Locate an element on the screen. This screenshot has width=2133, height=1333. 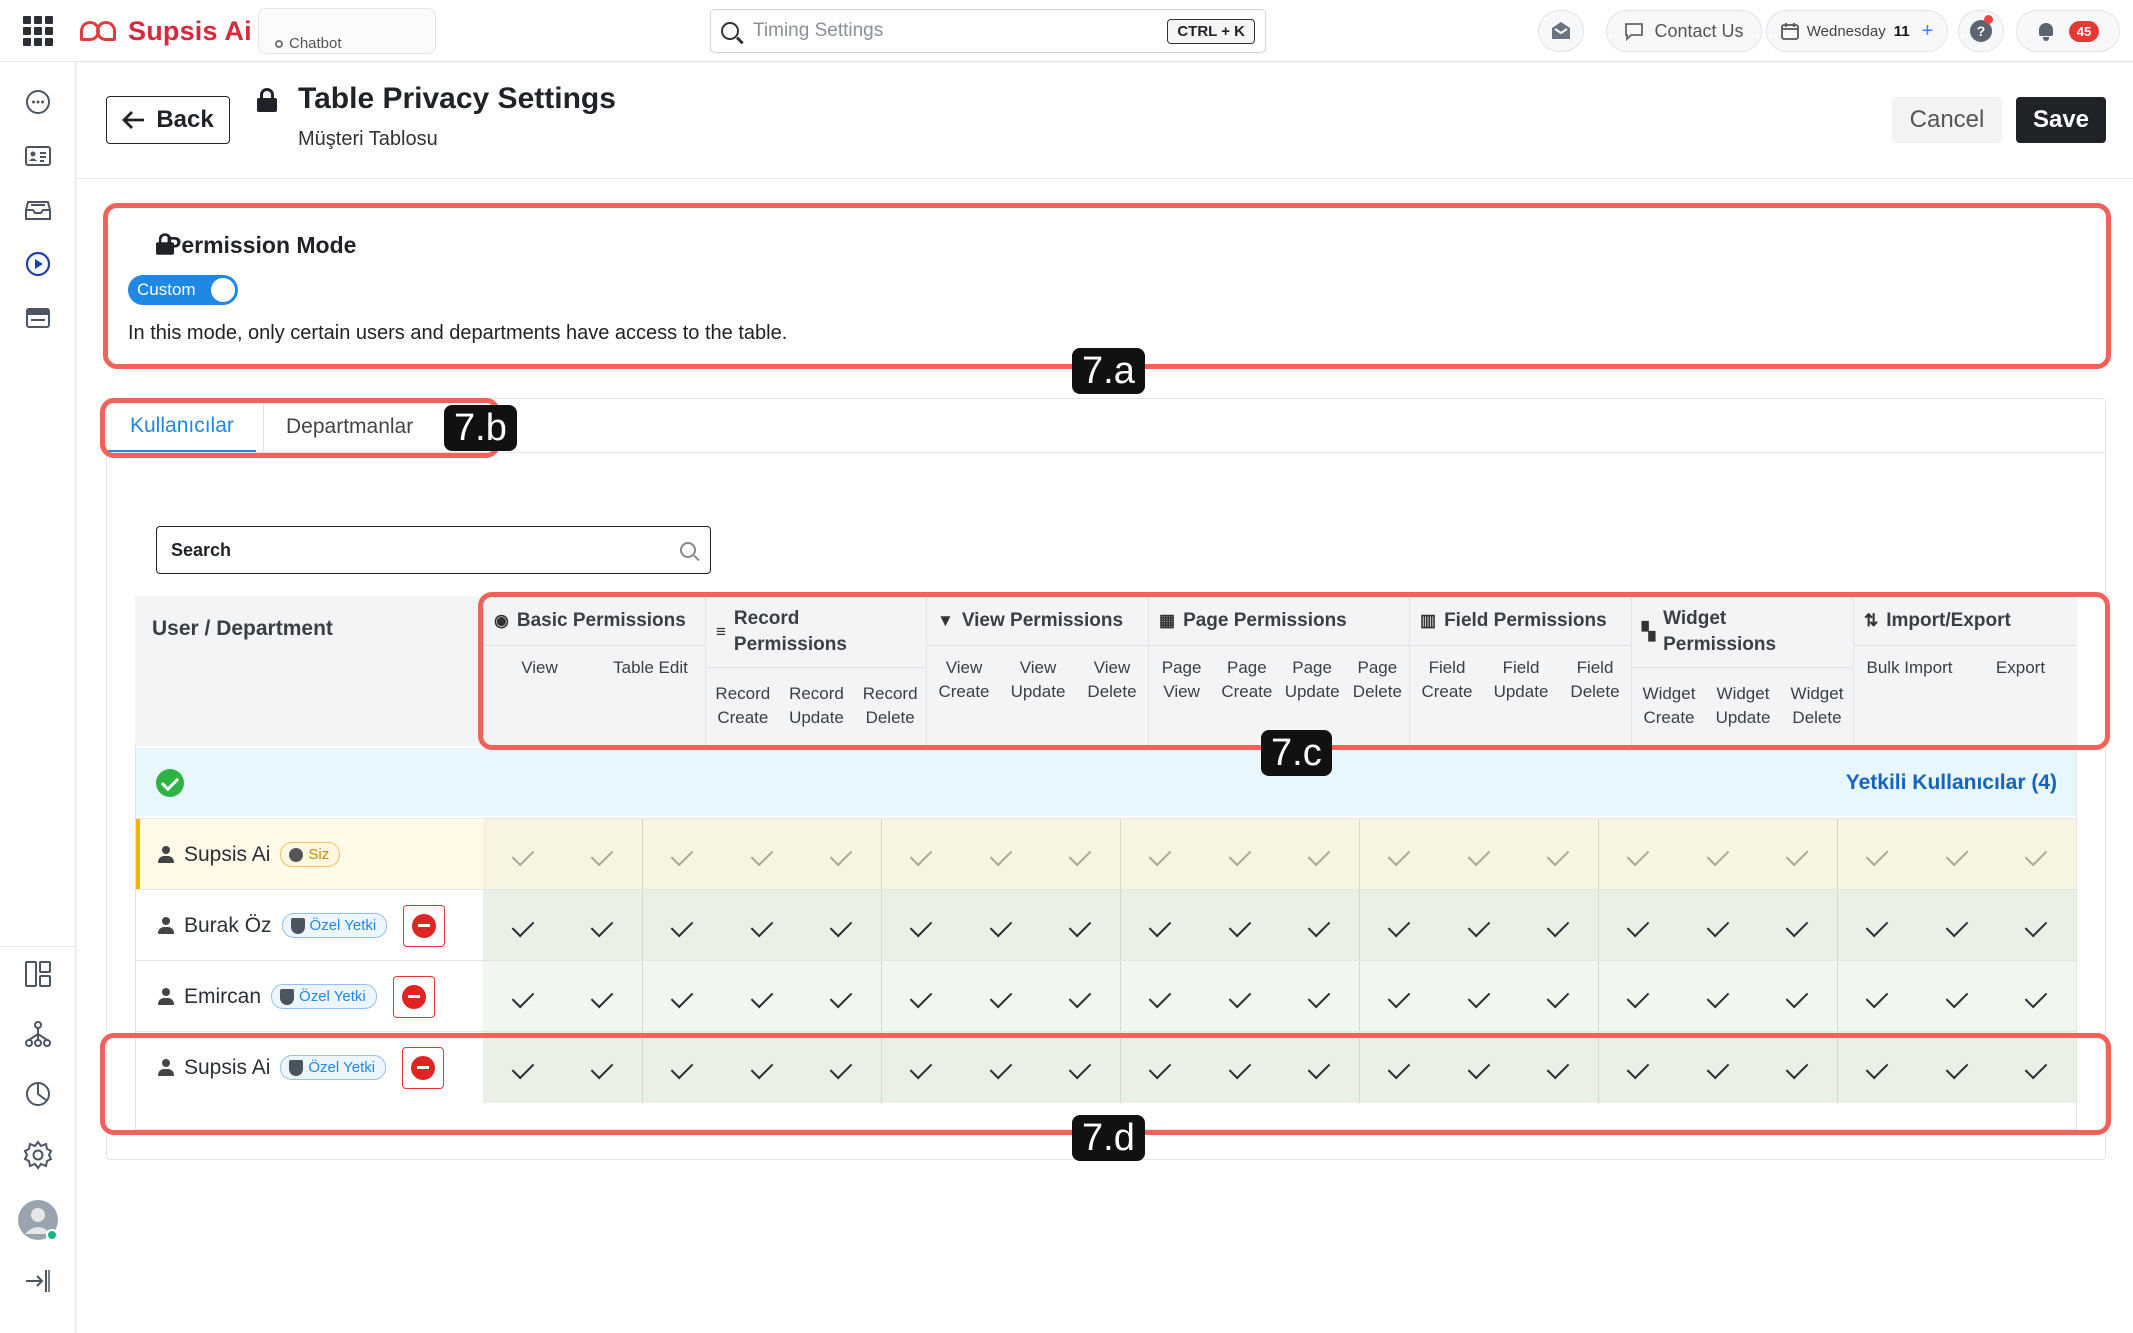
sidebar is located at coordinates (38, 697).